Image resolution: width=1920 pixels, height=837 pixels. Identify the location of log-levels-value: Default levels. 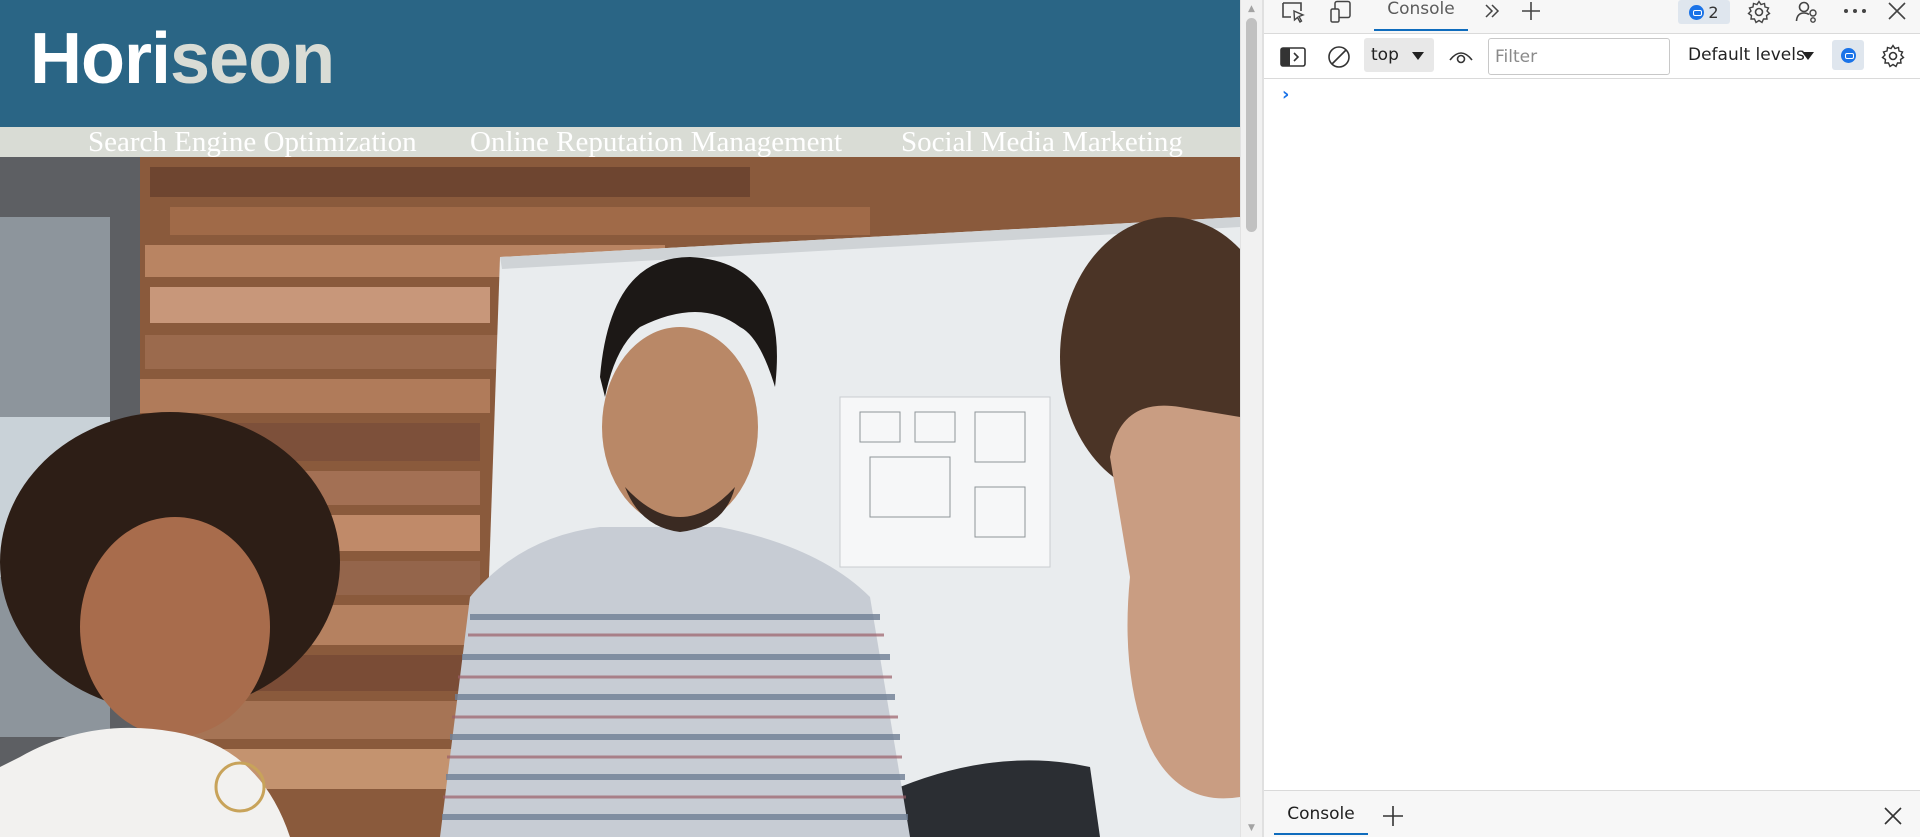
(1746, 55).